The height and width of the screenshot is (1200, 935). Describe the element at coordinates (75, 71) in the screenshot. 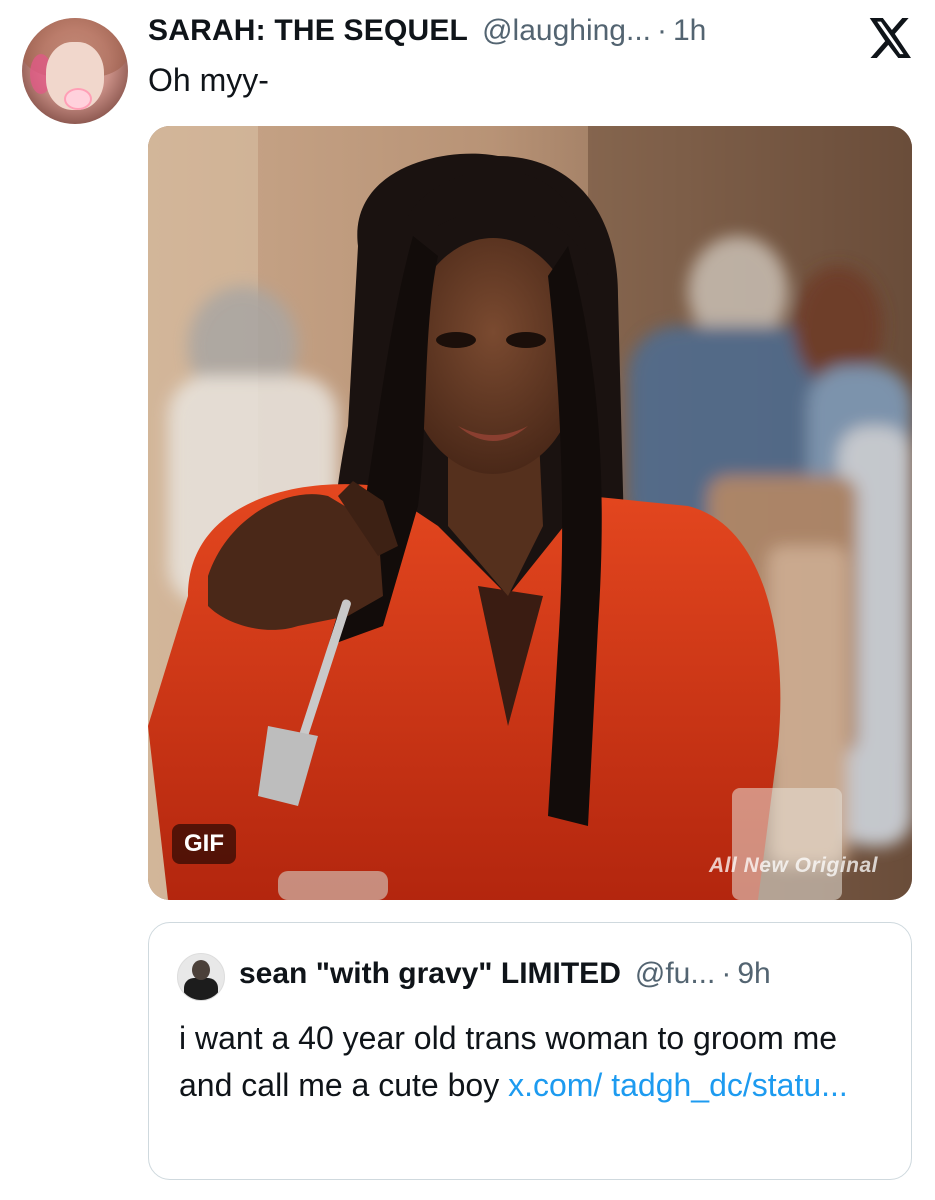

I see `author-avatar` at that location.